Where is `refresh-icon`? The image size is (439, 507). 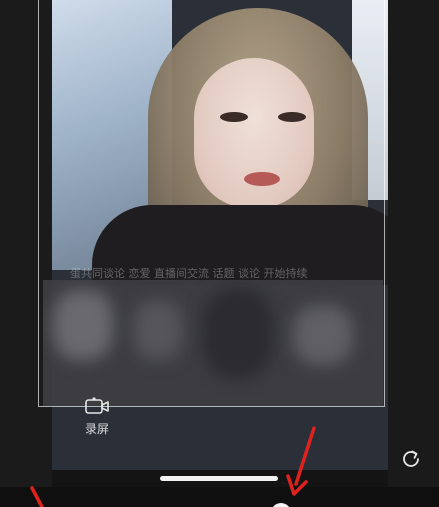
refresh-icon is located at coordinates (411, 458).